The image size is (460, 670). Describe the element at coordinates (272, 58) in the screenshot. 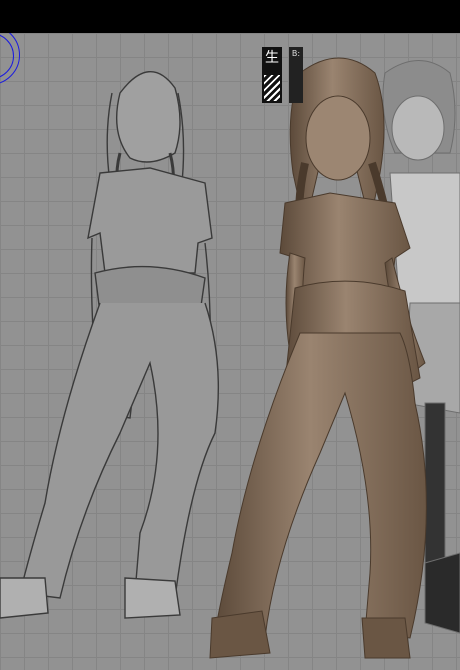

I see `badge-character: 生` at that location.